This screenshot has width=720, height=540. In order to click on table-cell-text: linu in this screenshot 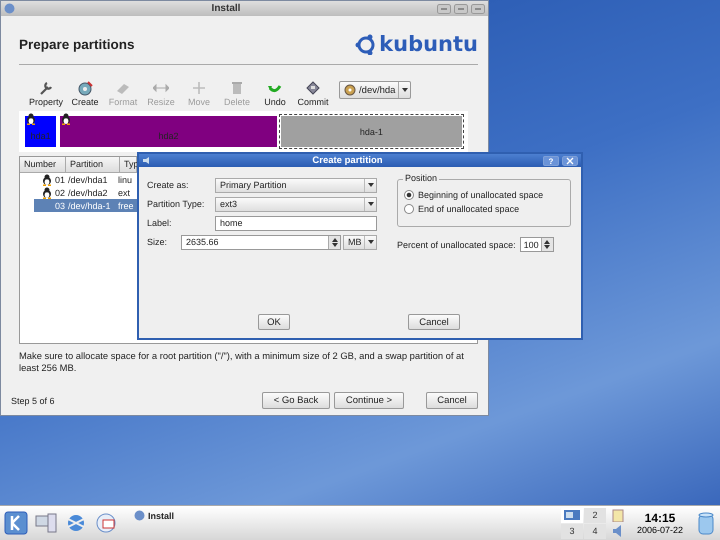, I will do `click(126, 179)`.